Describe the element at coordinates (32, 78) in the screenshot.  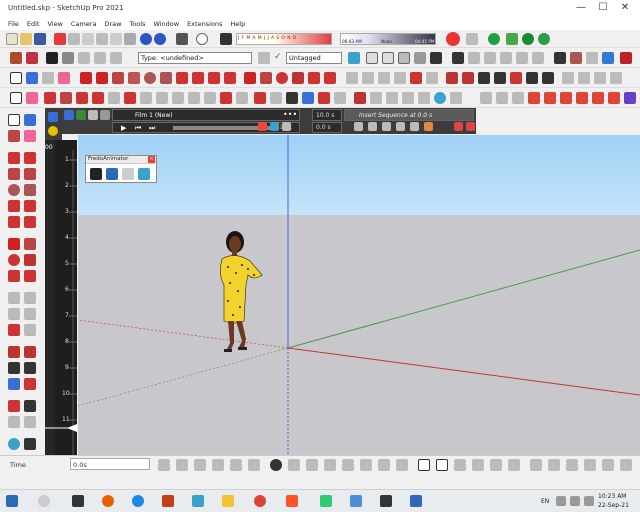
I see `make-component-icon` at that location.